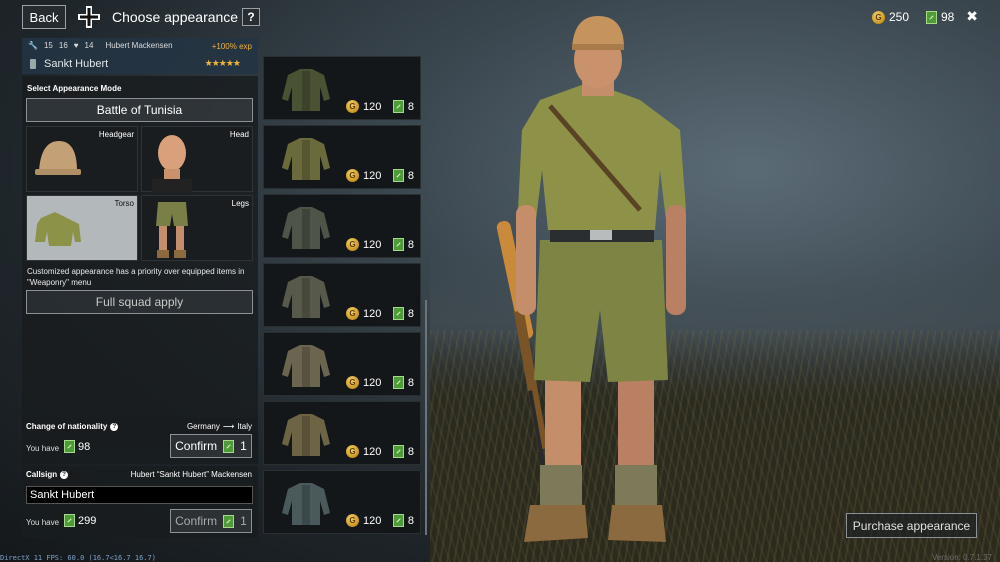 The image size is (1000, 562). Describe the element at coordinates (139, 45) in the screenshot. I see `soldier-full-name: Hubert Mackensen` at that location.